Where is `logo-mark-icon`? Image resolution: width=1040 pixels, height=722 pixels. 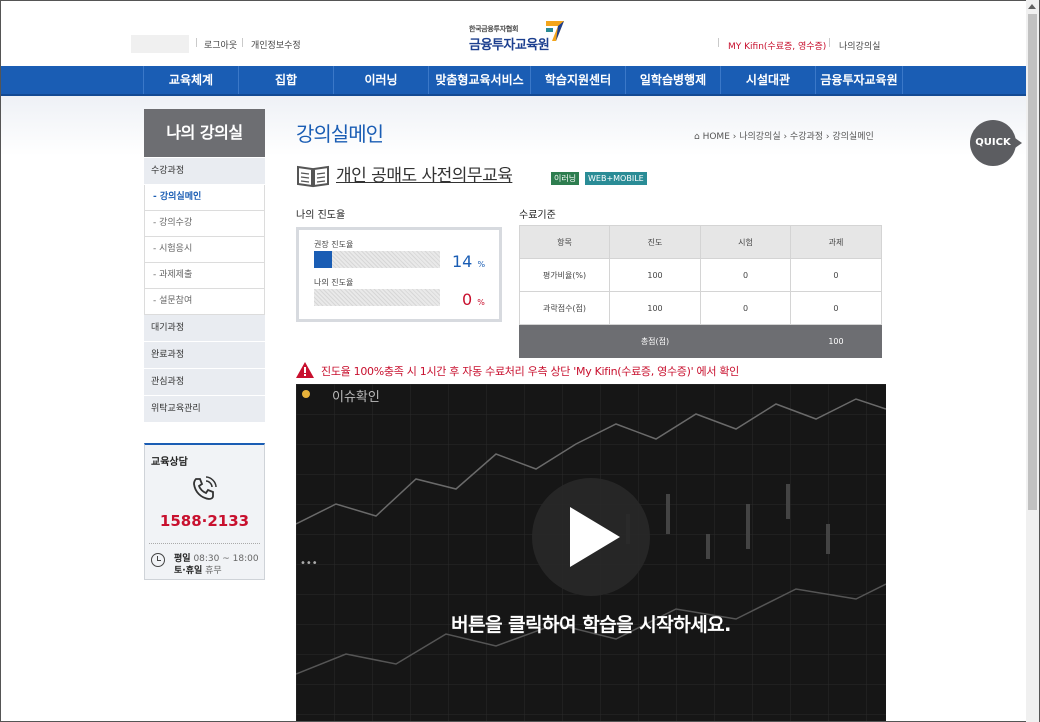 logo-mark-icon is located at coordinates (555, 31).